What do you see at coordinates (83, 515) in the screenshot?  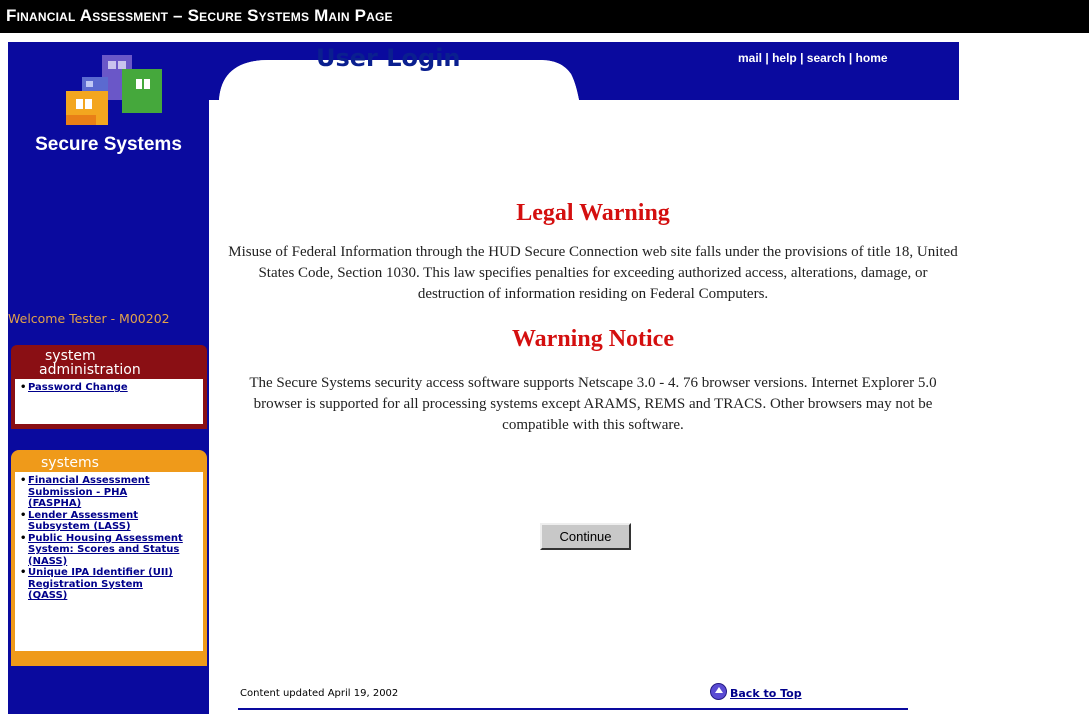 I see `link-line: Lender Assessment` at bounding box center [83, 515].